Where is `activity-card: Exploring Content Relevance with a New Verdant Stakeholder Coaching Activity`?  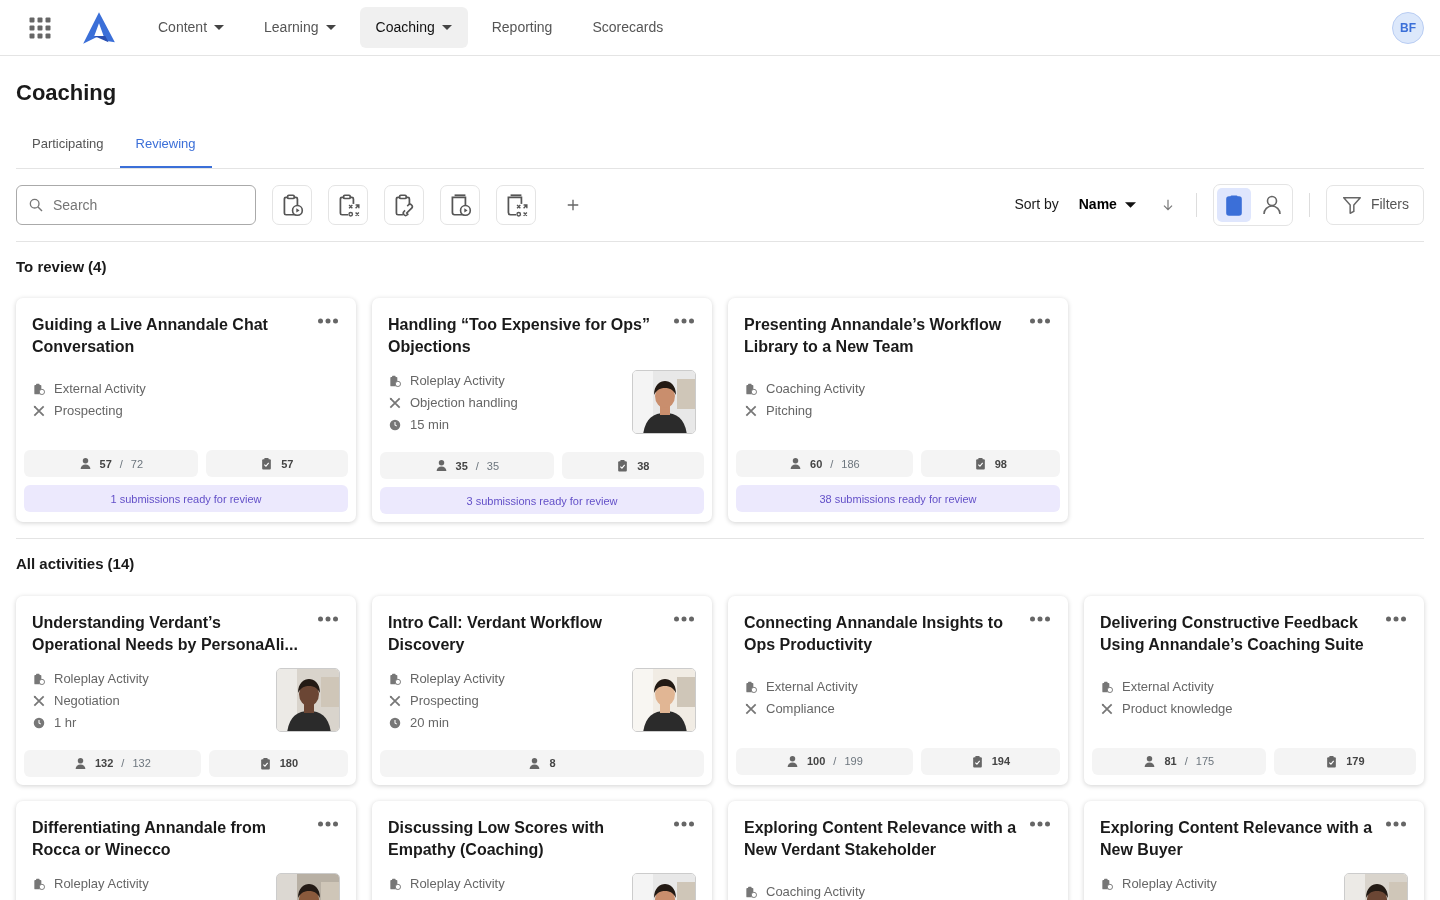 activity-card: Exploring Content Relevance with a New Verdant Stakeholder Coaching Activity is located at coordinates (898, 850).